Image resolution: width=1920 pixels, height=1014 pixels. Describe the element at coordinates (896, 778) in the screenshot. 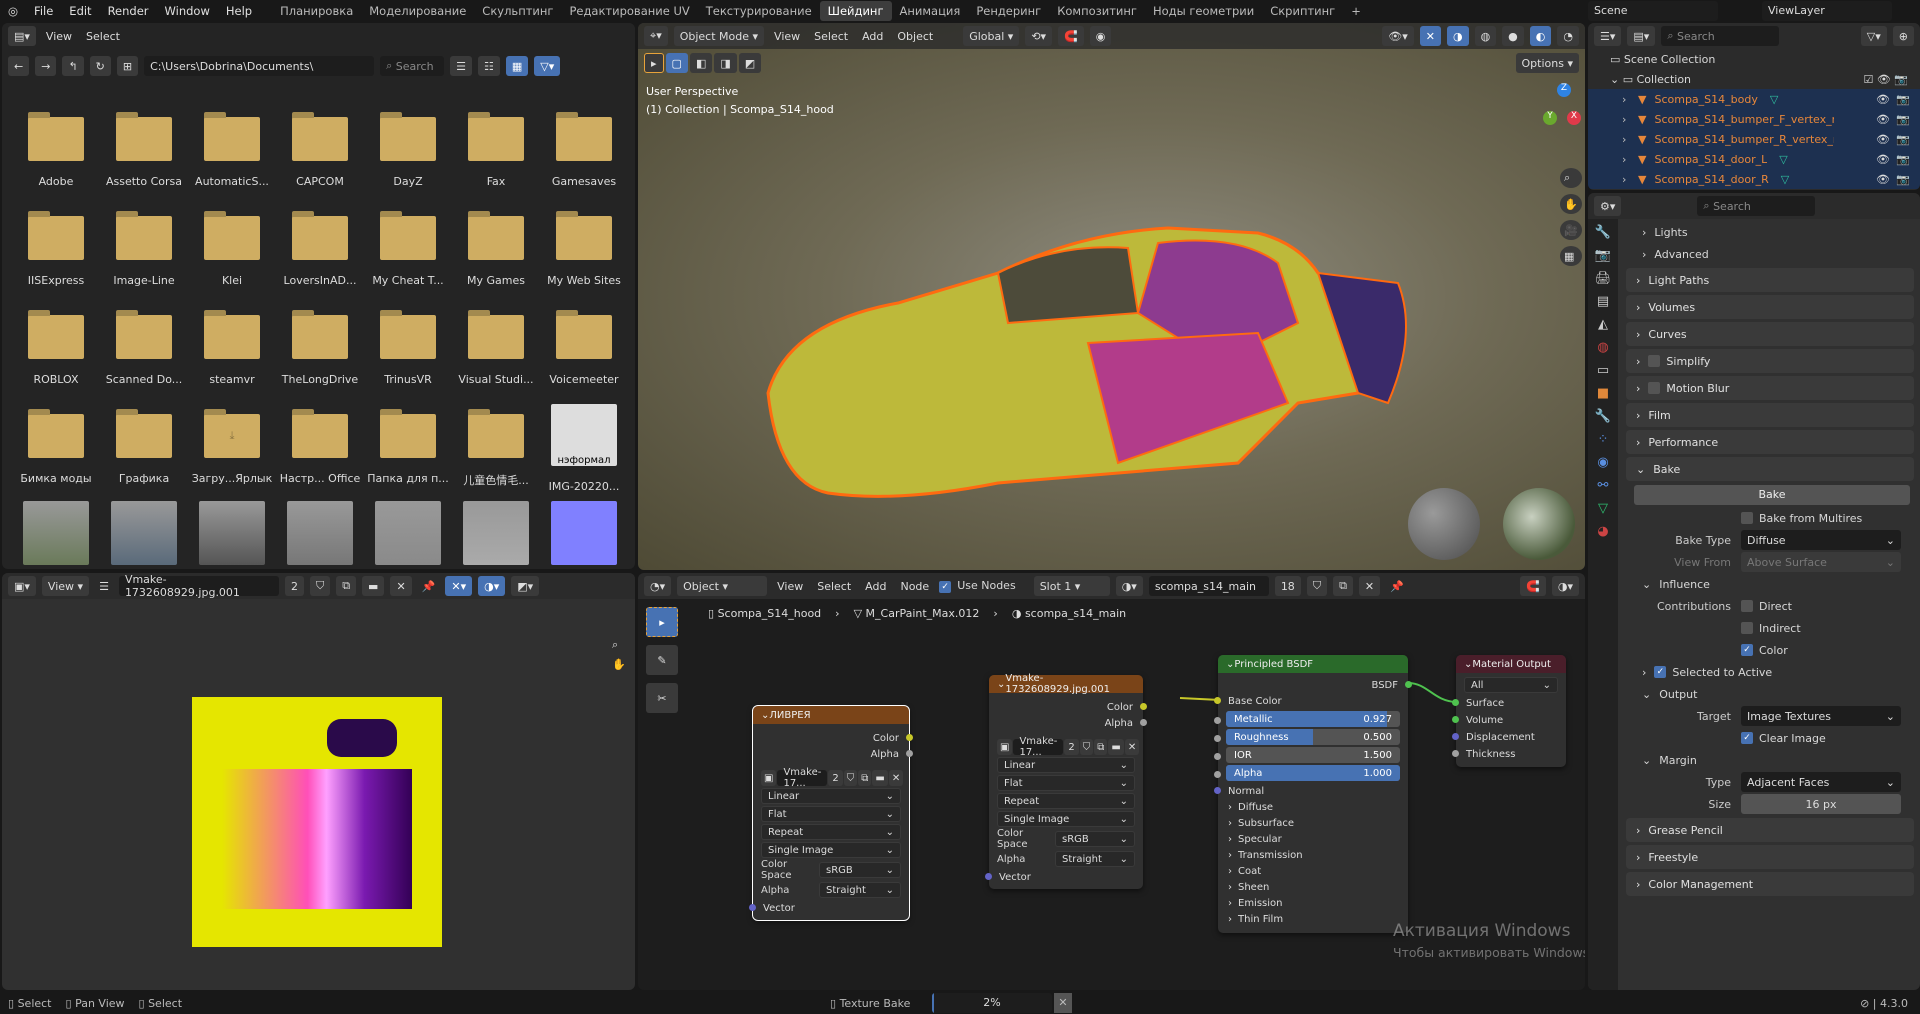

I see `unlink-icon: ✕` at that location.